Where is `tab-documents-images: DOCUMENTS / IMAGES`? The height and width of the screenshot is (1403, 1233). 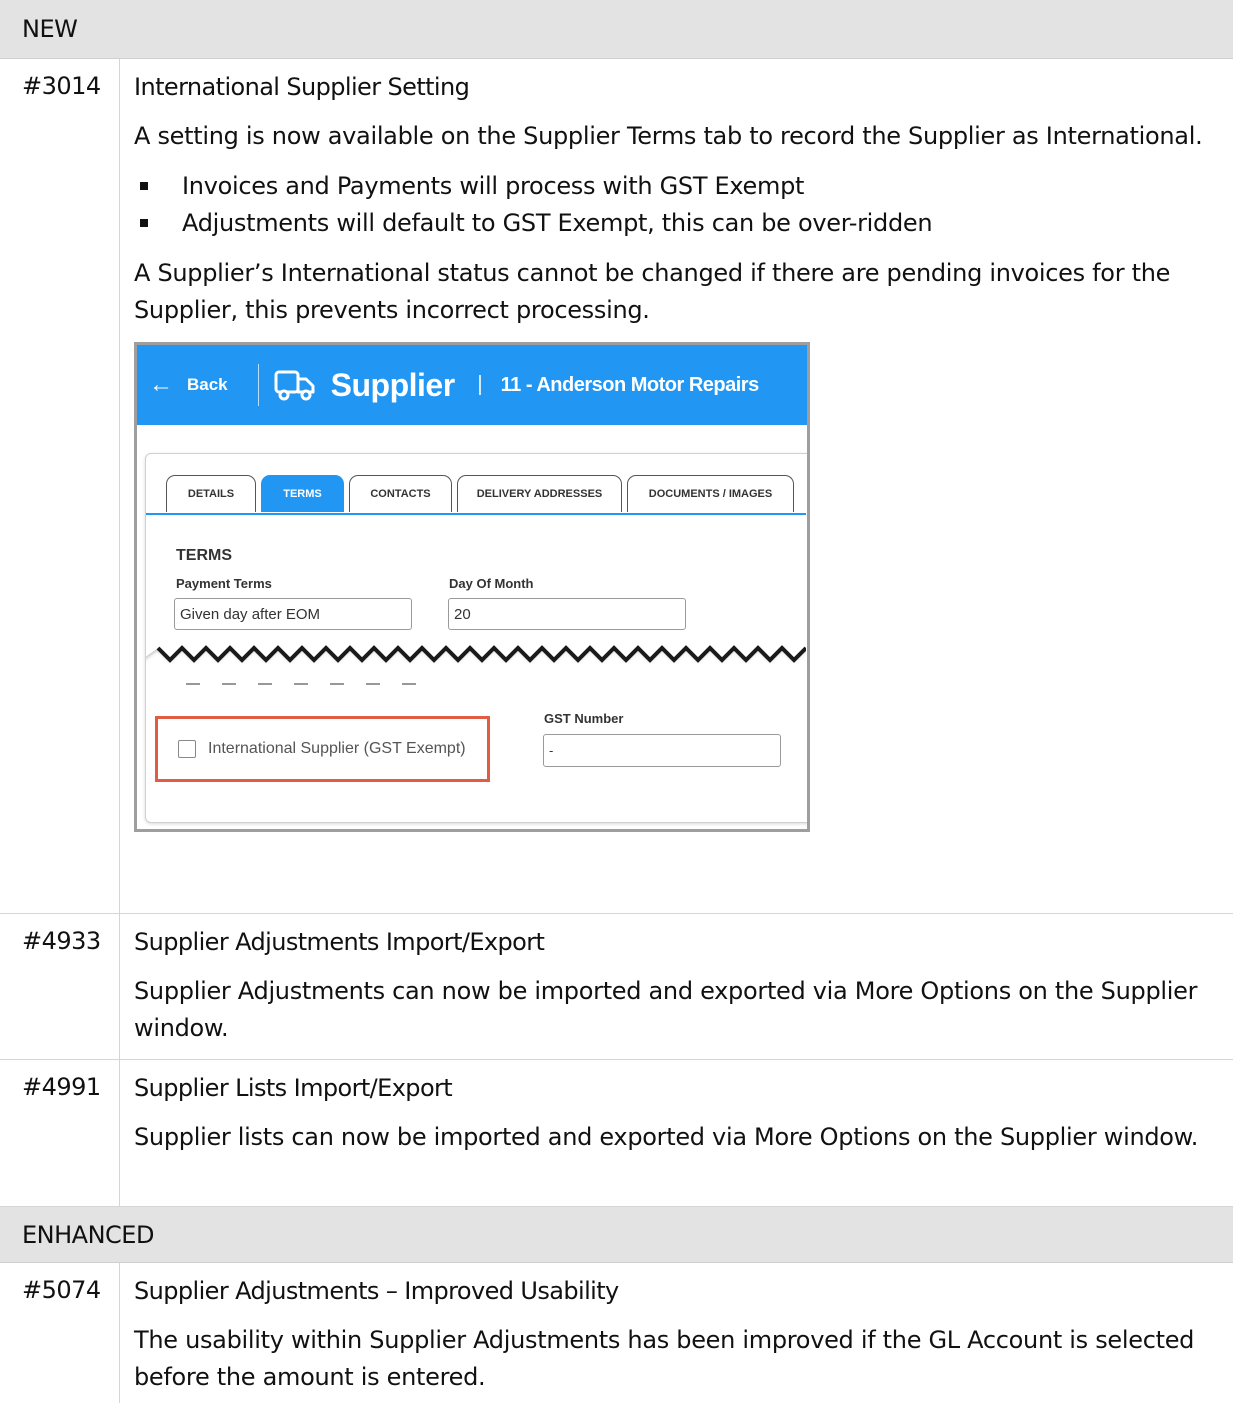
tab-documents-images: DOCUMENTS / IMAGES is located at coordinates (710, 493).